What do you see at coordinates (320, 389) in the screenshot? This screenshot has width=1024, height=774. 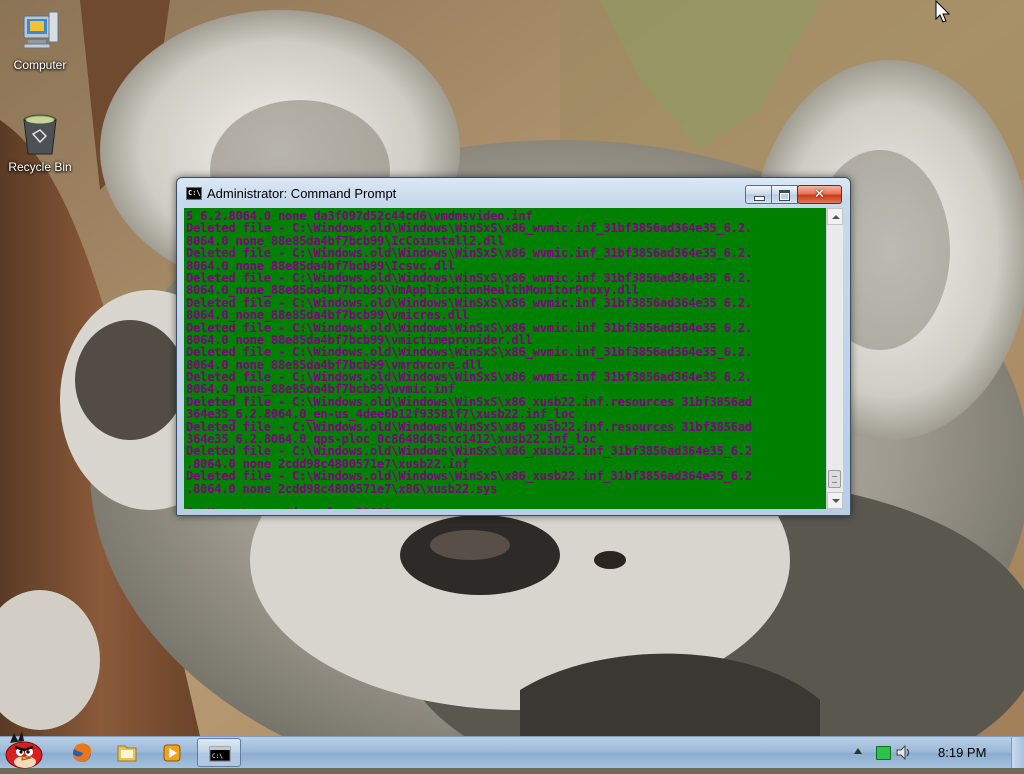 I see `console-line: 8064.0_none_88e85da4bf7bcb99\wvmic.inf` at bounding box center [320, 389].